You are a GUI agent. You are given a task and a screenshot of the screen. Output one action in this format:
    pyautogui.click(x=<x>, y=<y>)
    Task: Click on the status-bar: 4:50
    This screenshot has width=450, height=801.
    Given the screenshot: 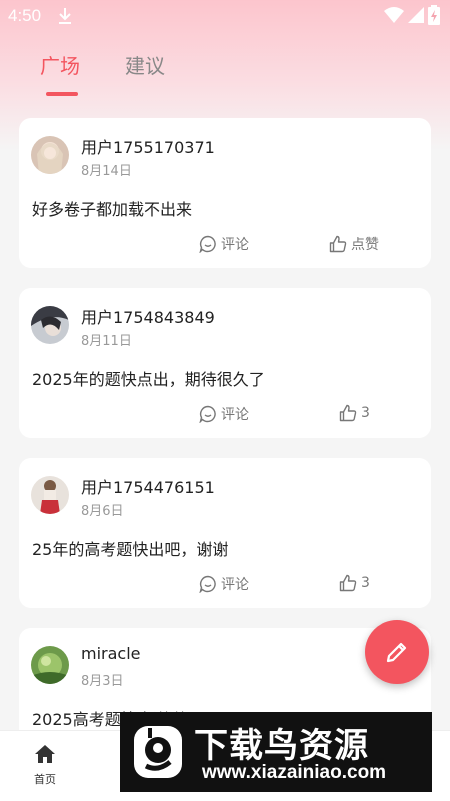 What is the action you would take?
    pyautogui.click(x=225, y=16)
    